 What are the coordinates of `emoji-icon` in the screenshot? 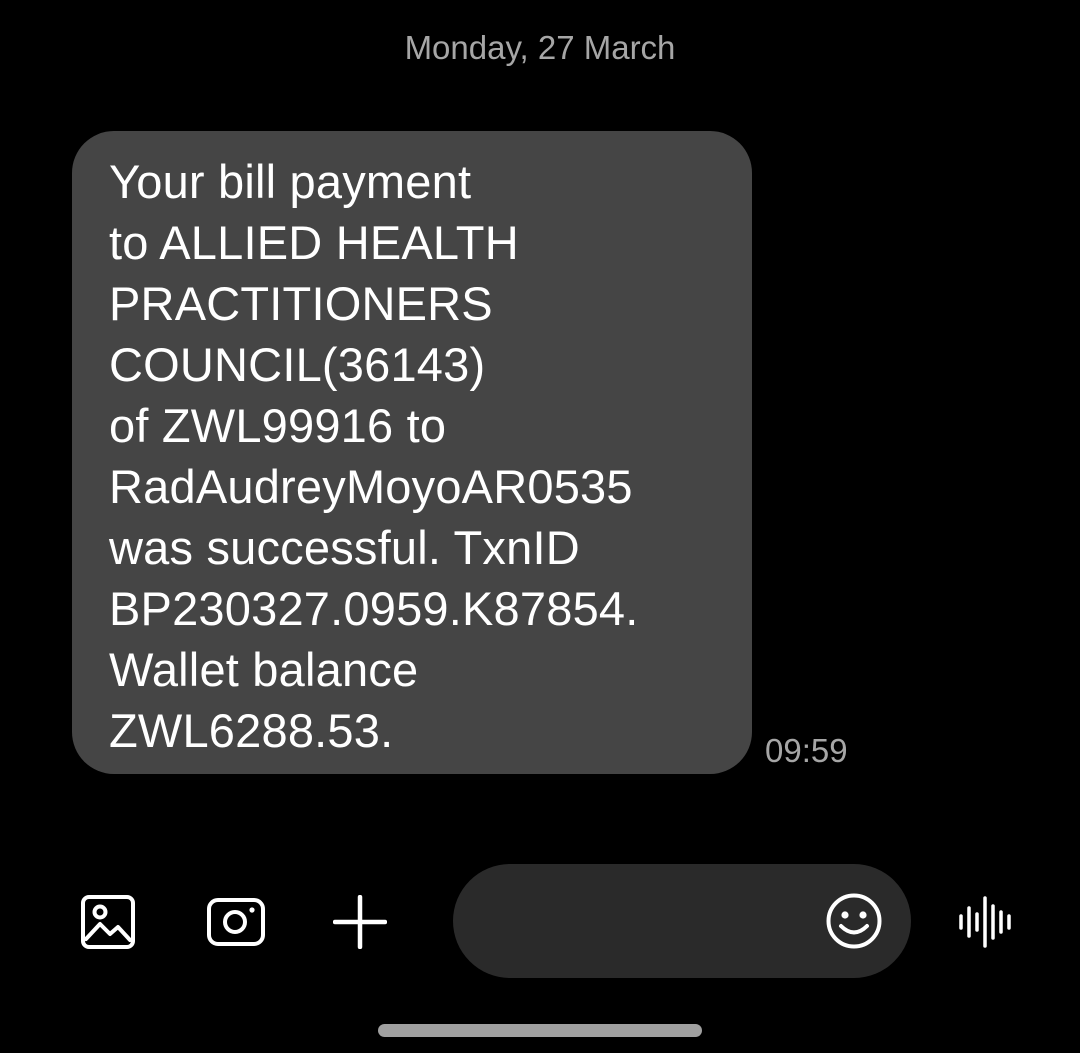 It's located at (854, 921).